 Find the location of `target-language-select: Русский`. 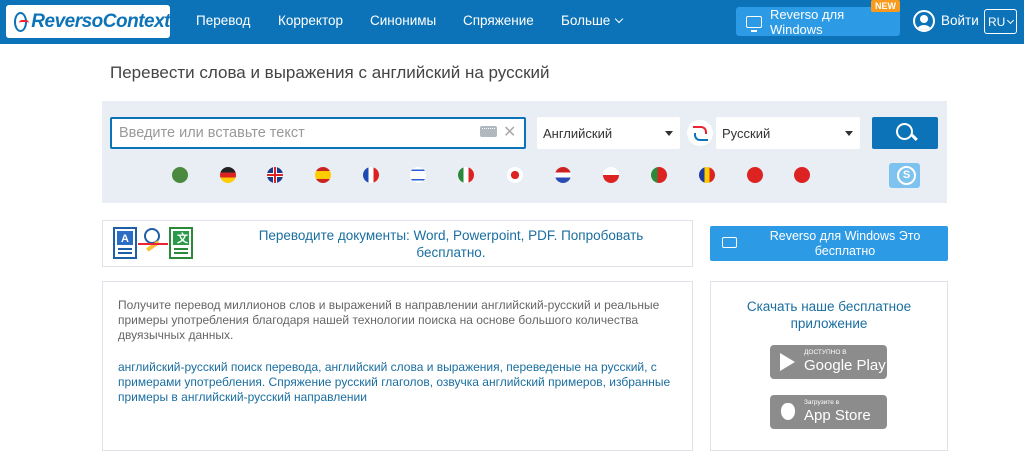

target-language-select: Русский is located at coordinates (788, 133).